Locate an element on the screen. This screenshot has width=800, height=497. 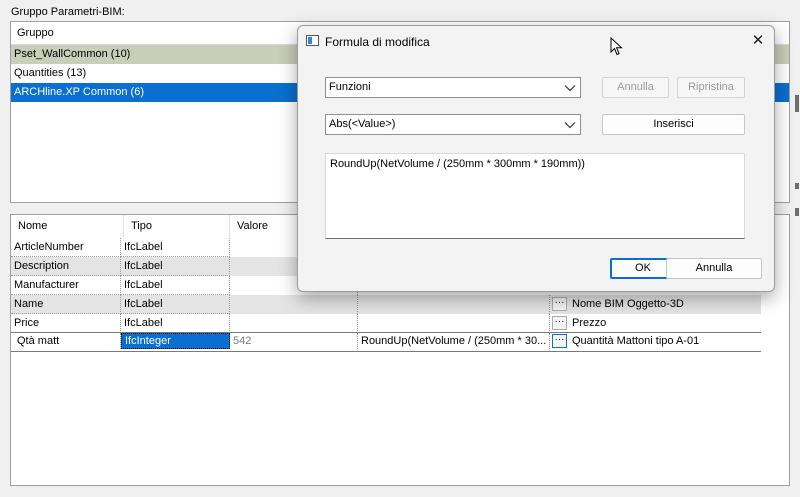
table-row: Name IfcLabel ··· Nome BIM Oggetto-3D is located at coordinates (386, 304).